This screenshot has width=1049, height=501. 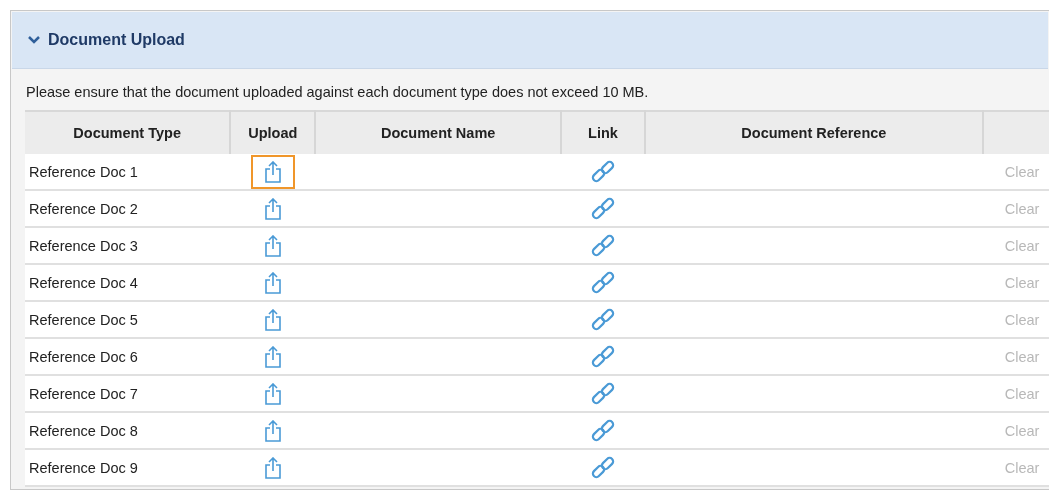 I want to click on table-cell: Reference Doc 1, so click(x=128, y=172).